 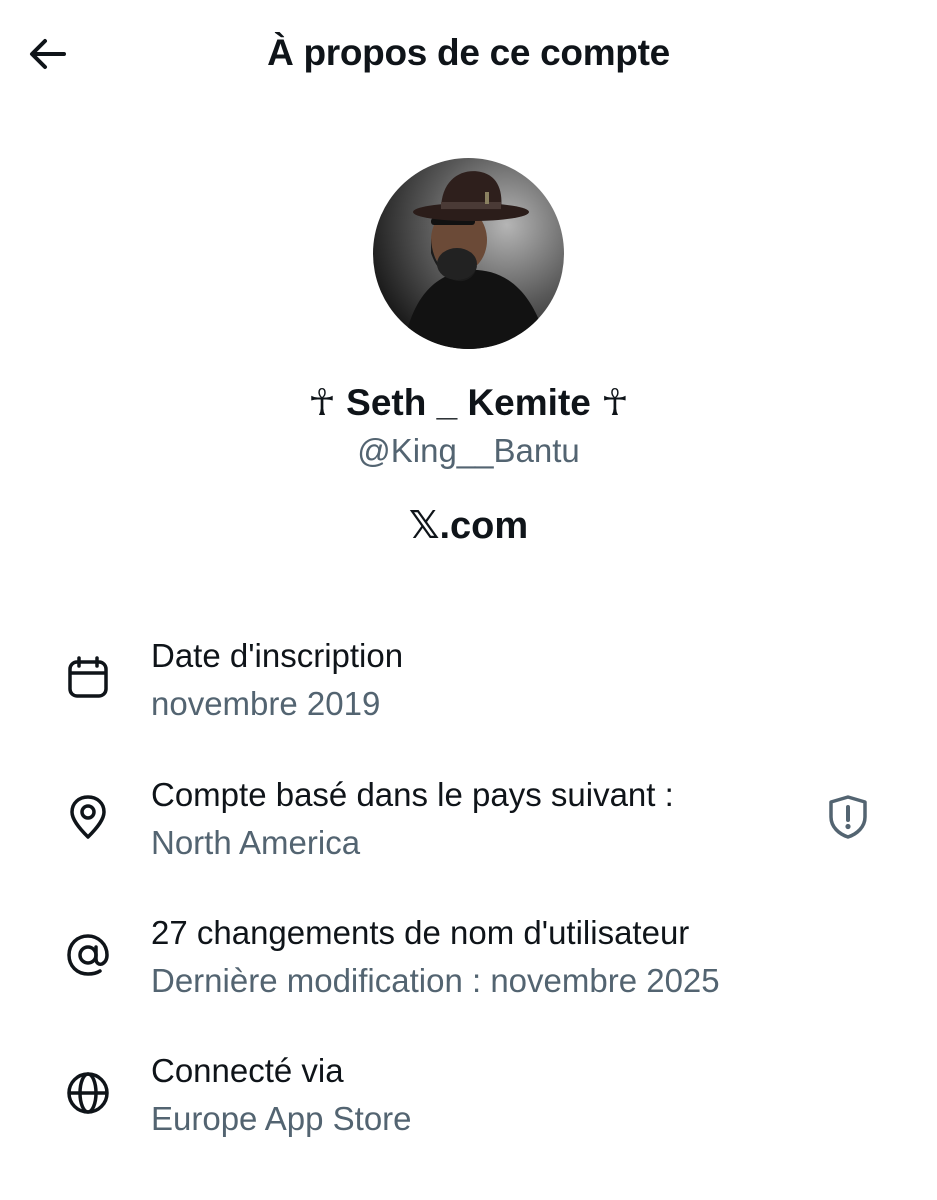 What do you see at coordinates (256, 842) in the screenshot?
I see `detail-value: North America` at bounding box center [256, 842].